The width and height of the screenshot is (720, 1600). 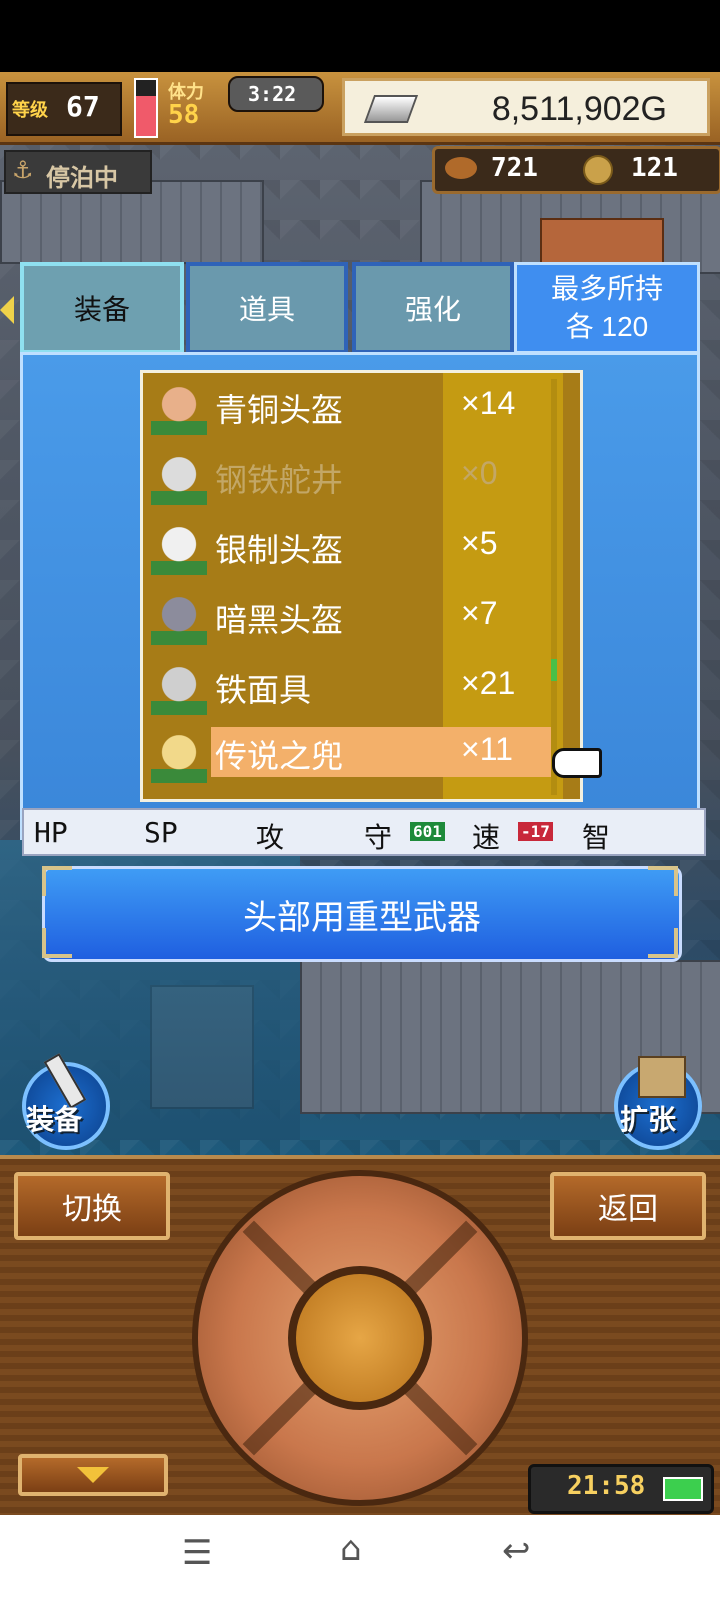 I want to click on pointer-hand-icon, so click(x=577, y=763).